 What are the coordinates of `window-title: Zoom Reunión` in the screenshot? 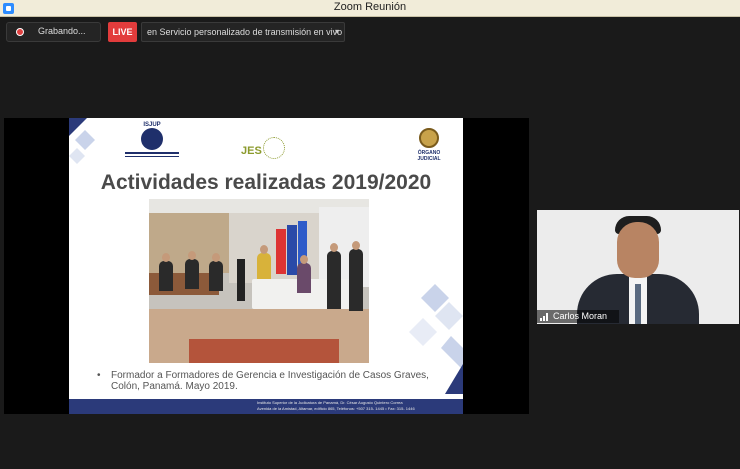 It's located at (370, 7).